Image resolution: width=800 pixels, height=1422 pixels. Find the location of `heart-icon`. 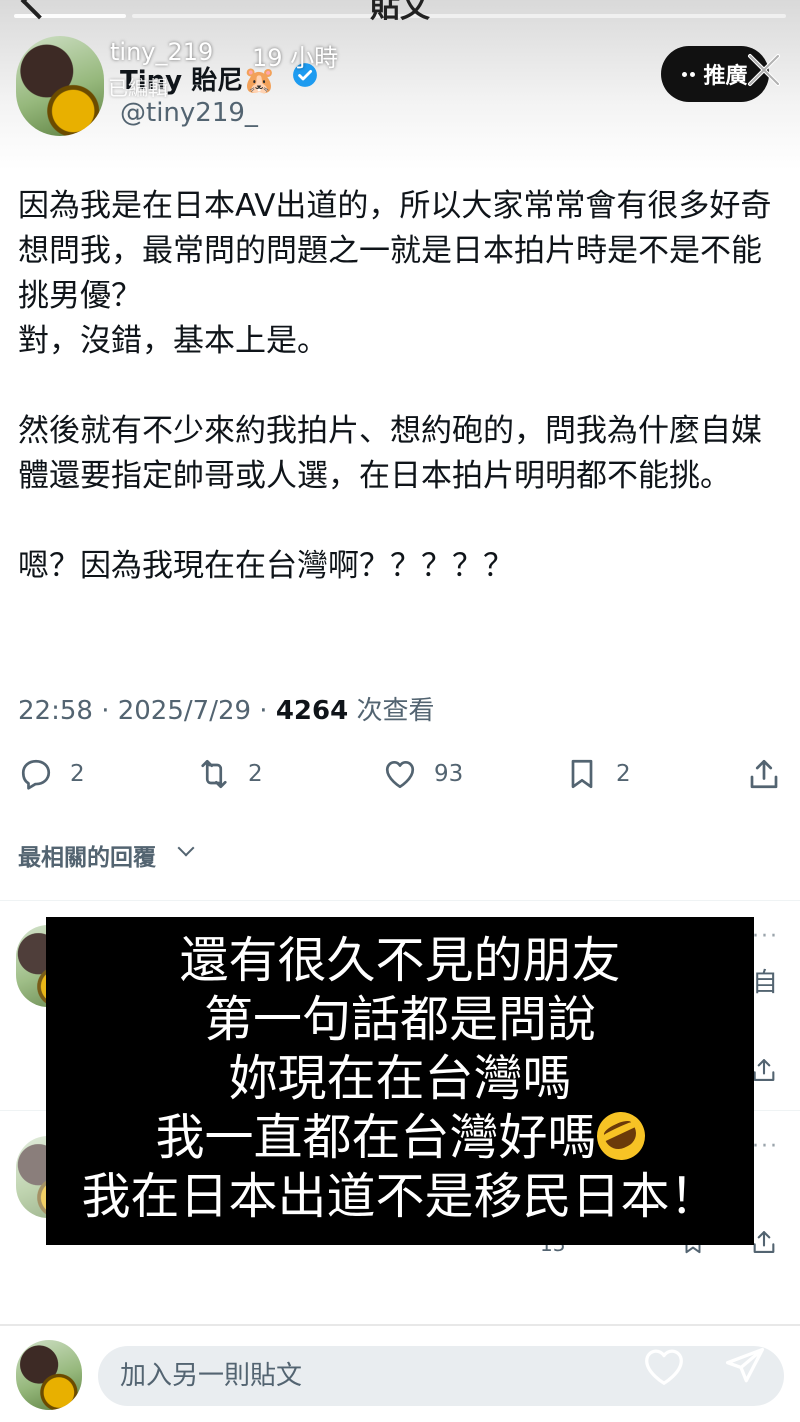

heart-icon is located at coordinates (664, 1366).